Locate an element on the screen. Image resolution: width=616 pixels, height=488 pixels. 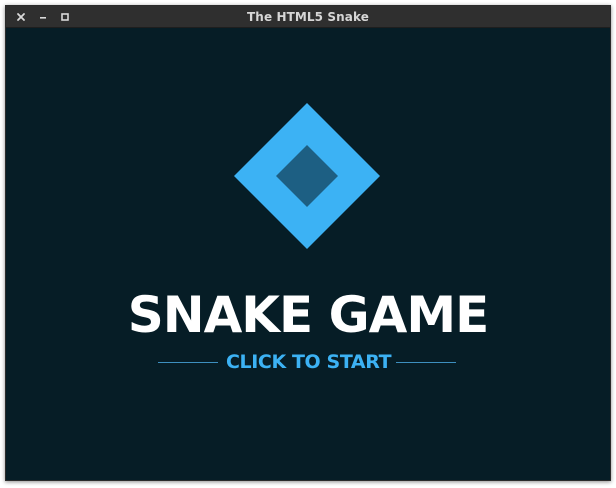
window-titlebar: The HTML5 Snake is located at coordinates (308, 17).